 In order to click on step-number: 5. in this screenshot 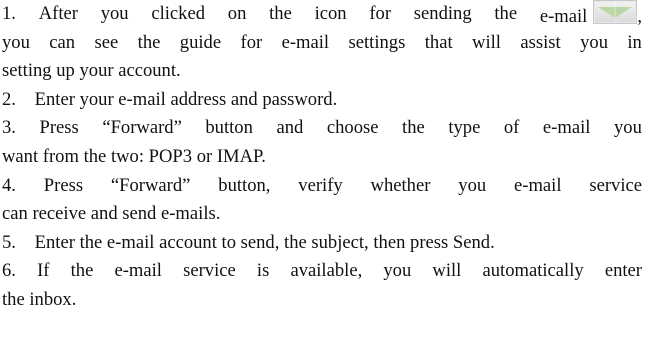, I will do `click(9, 242)`.